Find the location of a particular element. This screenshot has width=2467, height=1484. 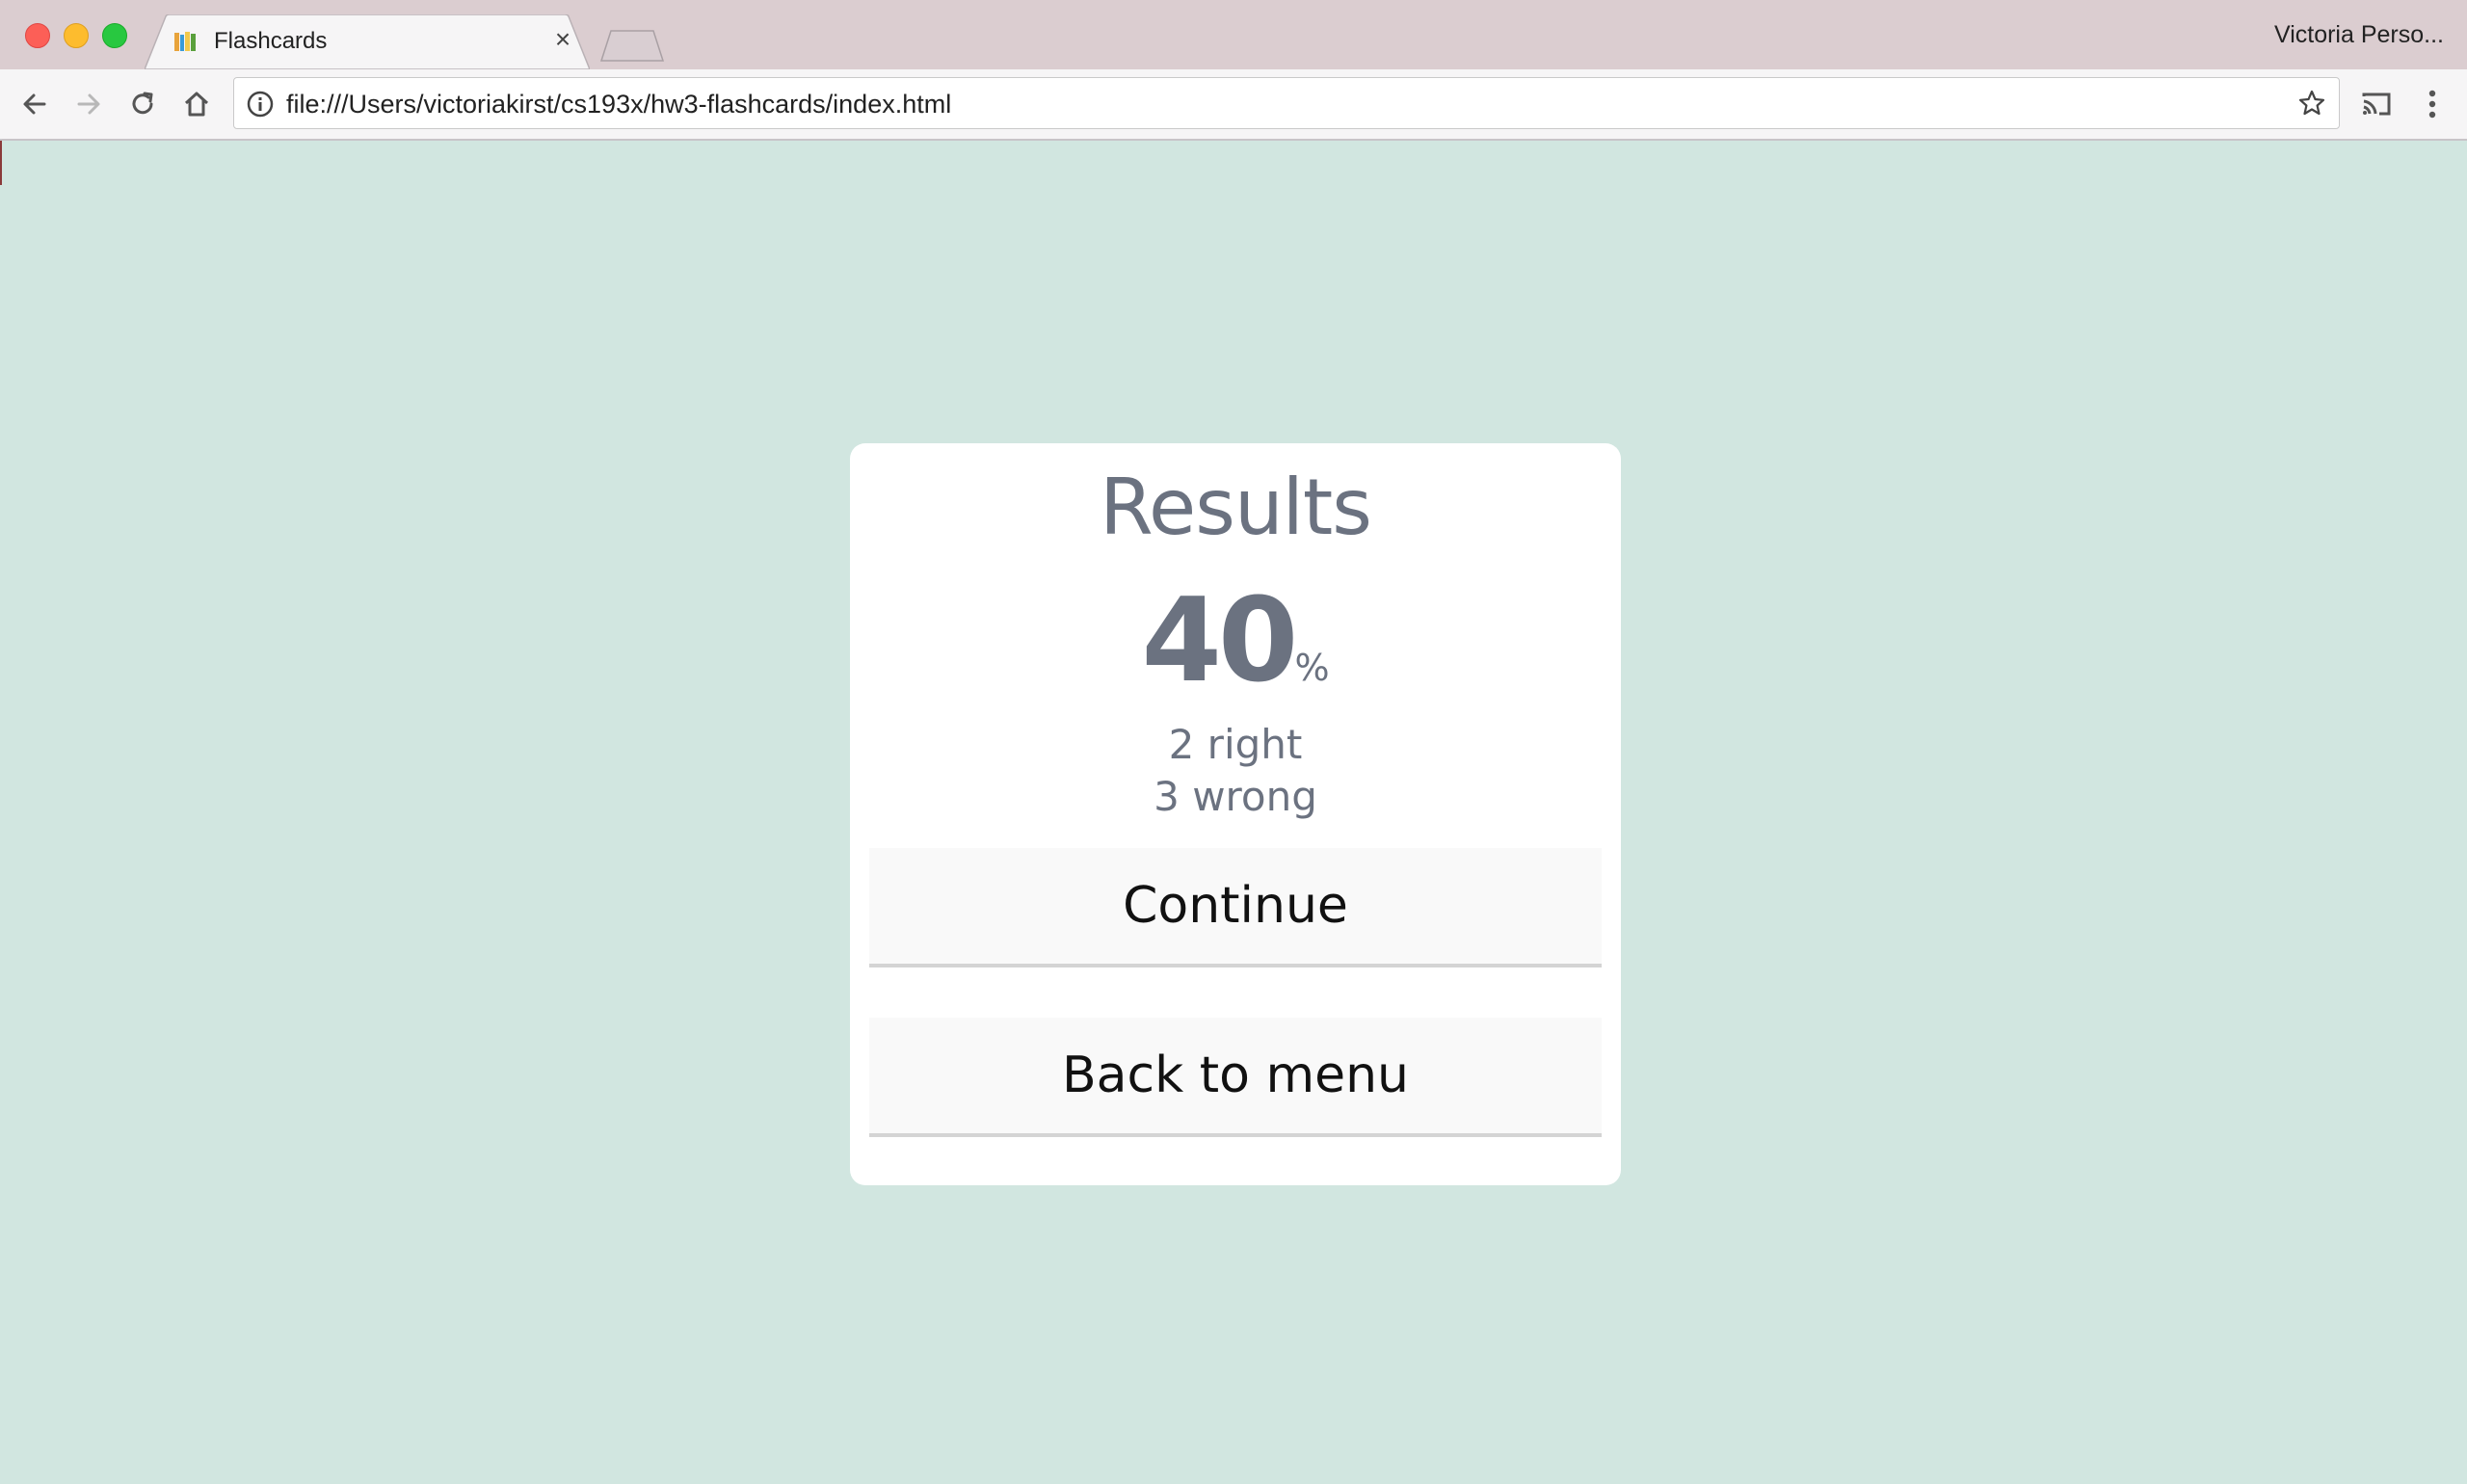

tab-title: Flashcards is located at coordinates (271, 41).